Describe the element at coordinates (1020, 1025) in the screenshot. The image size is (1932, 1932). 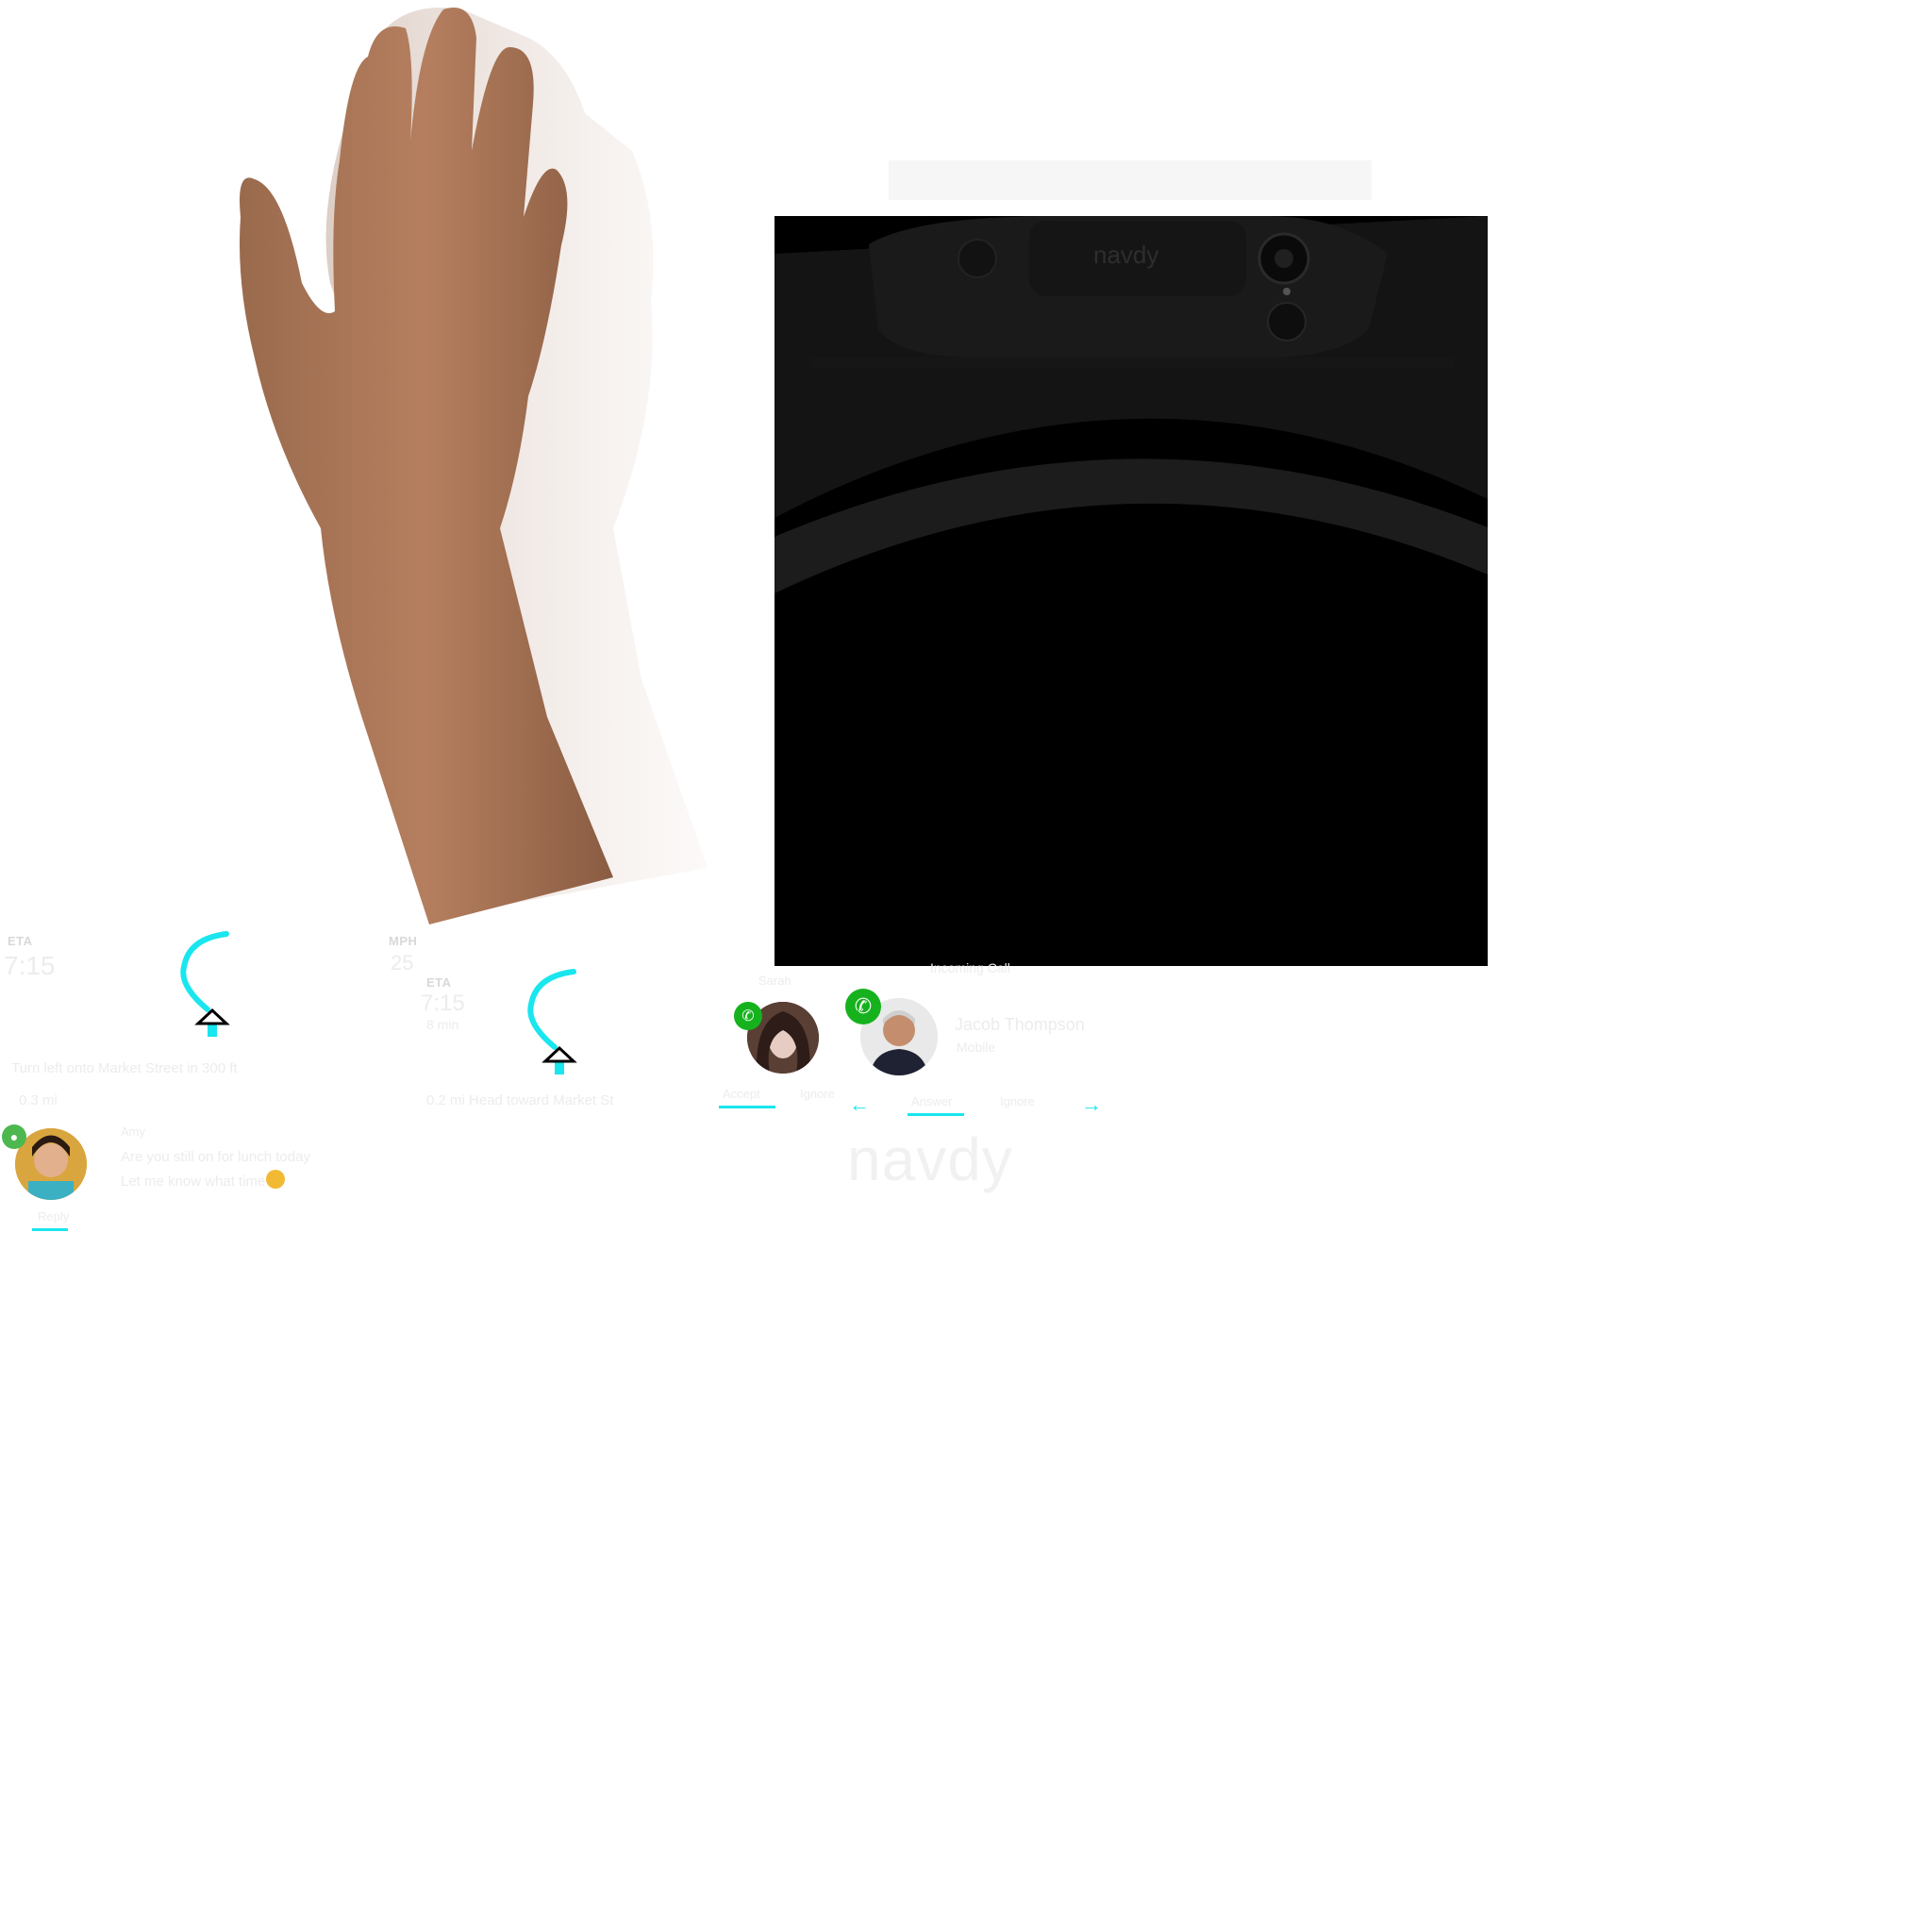
I see `caller-name-2: Jacob Thompson` at that location.